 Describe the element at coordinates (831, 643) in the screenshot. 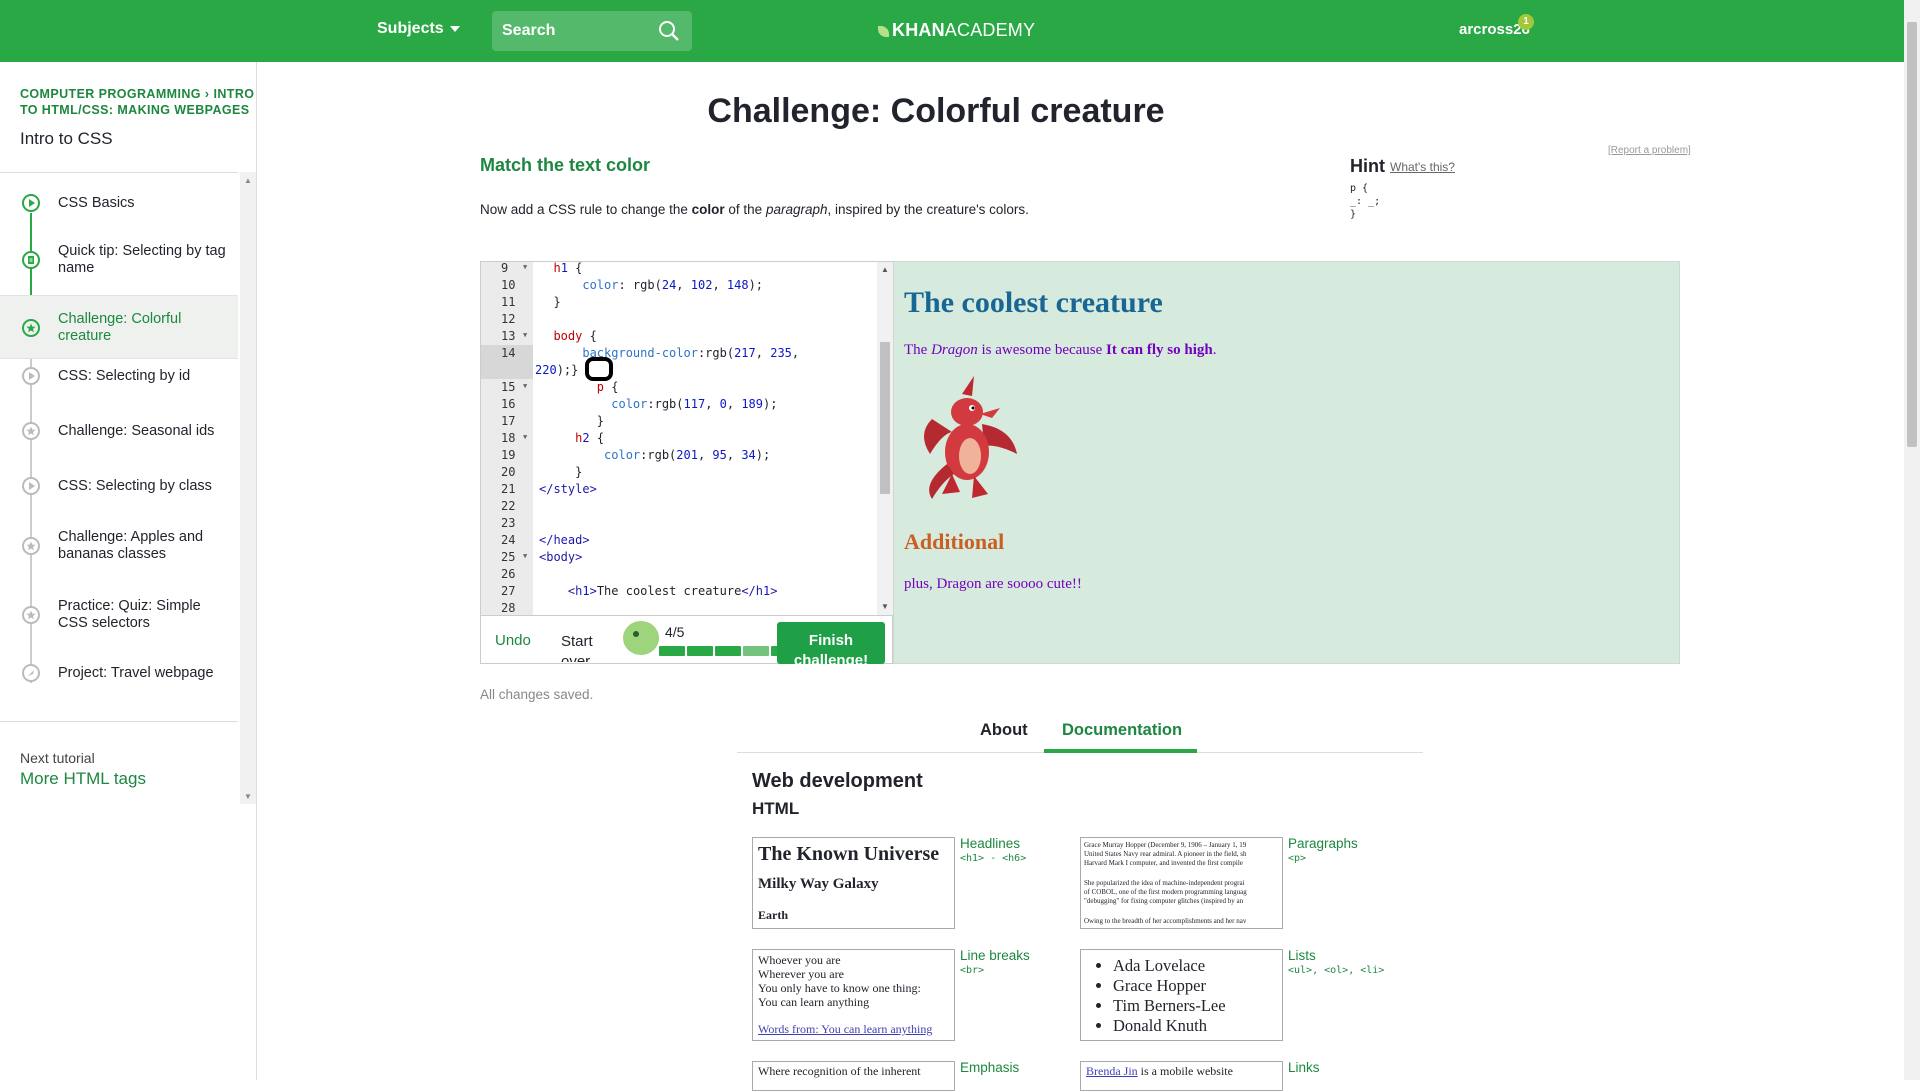

I see `finish-challenge-button: Finish challenge!` at that location.